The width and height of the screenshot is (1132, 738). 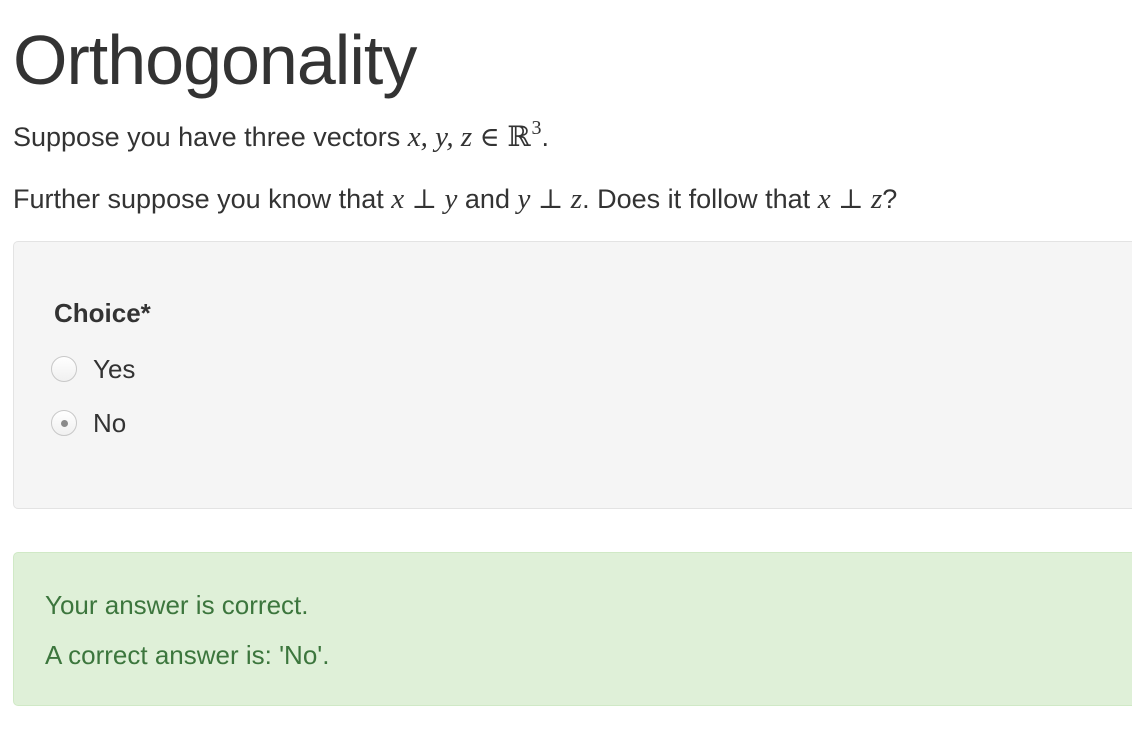 I want to click on math-x-1: x, so click(x=398, y=199).